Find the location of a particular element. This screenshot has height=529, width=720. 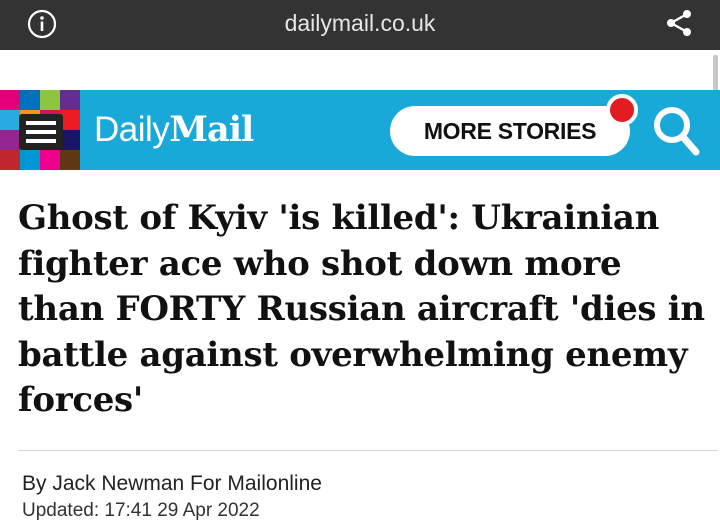

daily-mail-logo: DailyMail is located at coordinates (174, 129).